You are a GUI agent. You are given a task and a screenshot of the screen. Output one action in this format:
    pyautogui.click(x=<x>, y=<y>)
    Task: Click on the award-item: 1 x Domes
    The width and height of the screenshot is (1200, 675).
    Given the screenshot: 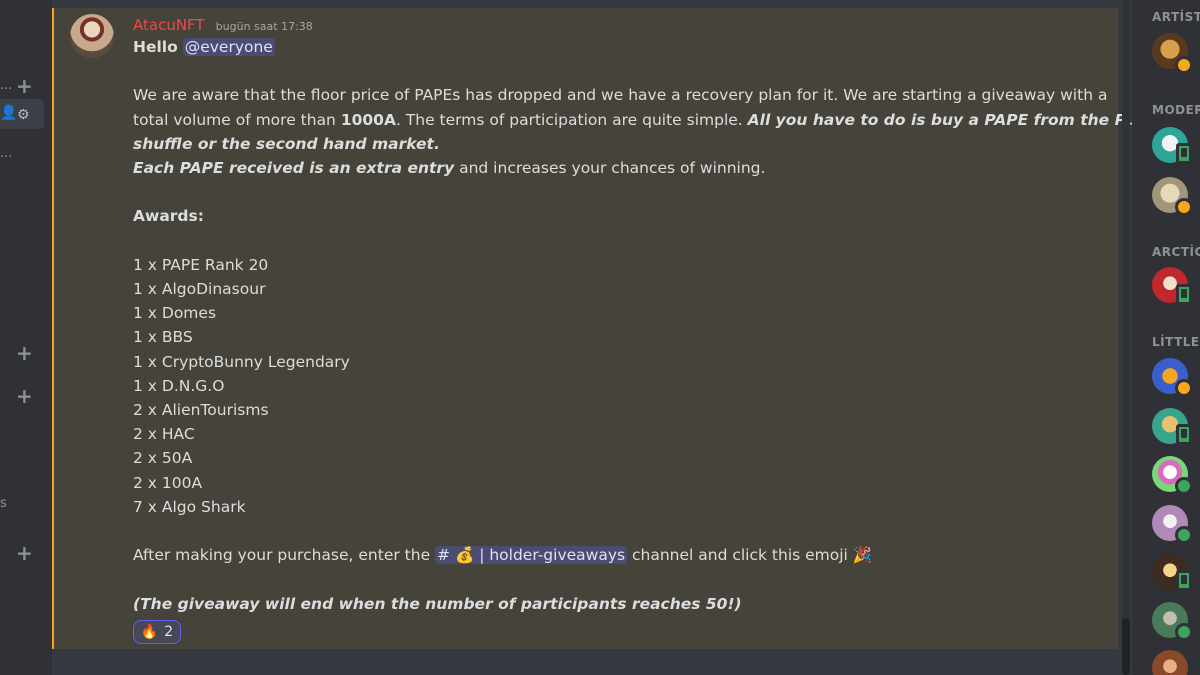 What is the action you would take?
    pyautogui.click(x=175, y=313)
    